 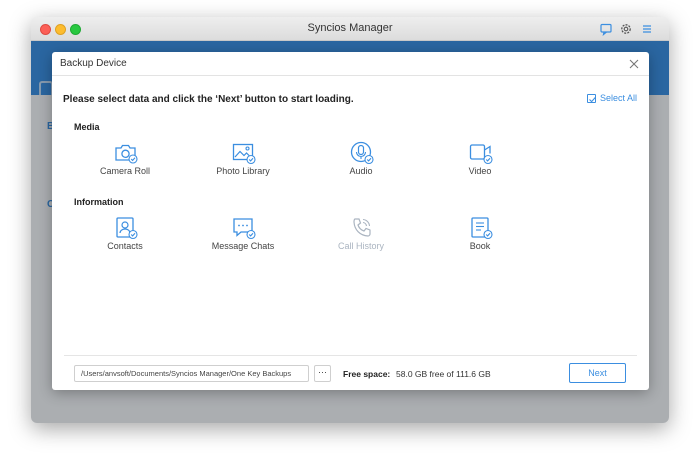 I want to click on data-item-label: Book, so click(x=480, y=246).